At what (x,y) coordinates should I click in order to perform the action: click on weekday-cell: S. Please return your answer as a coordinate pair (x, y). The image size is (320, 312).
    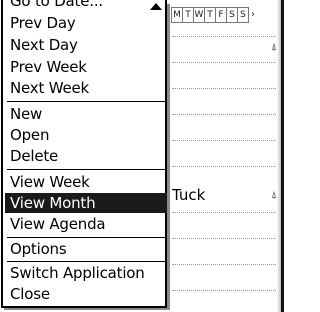
    Looking at the image, I should click on (243, 15).